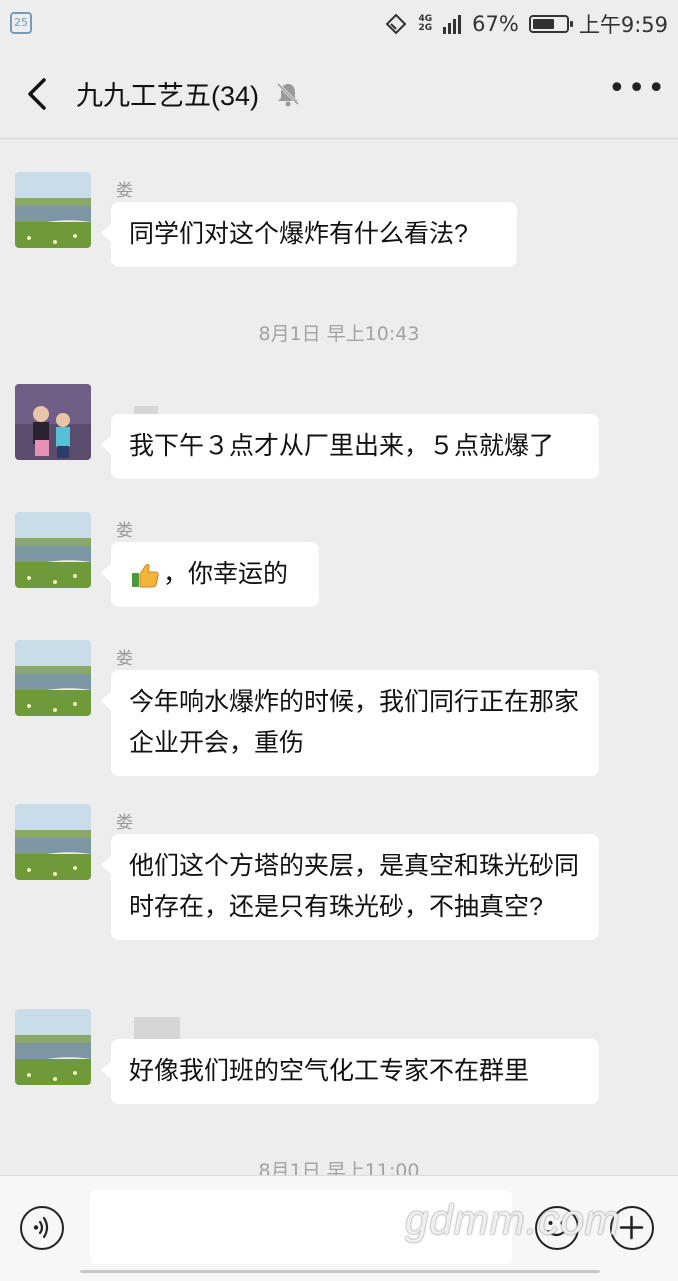 Image resolution: width=678 pixels, height=1281 pixels. I want to click on watermark: gdmm.com, so click(513, 1219).